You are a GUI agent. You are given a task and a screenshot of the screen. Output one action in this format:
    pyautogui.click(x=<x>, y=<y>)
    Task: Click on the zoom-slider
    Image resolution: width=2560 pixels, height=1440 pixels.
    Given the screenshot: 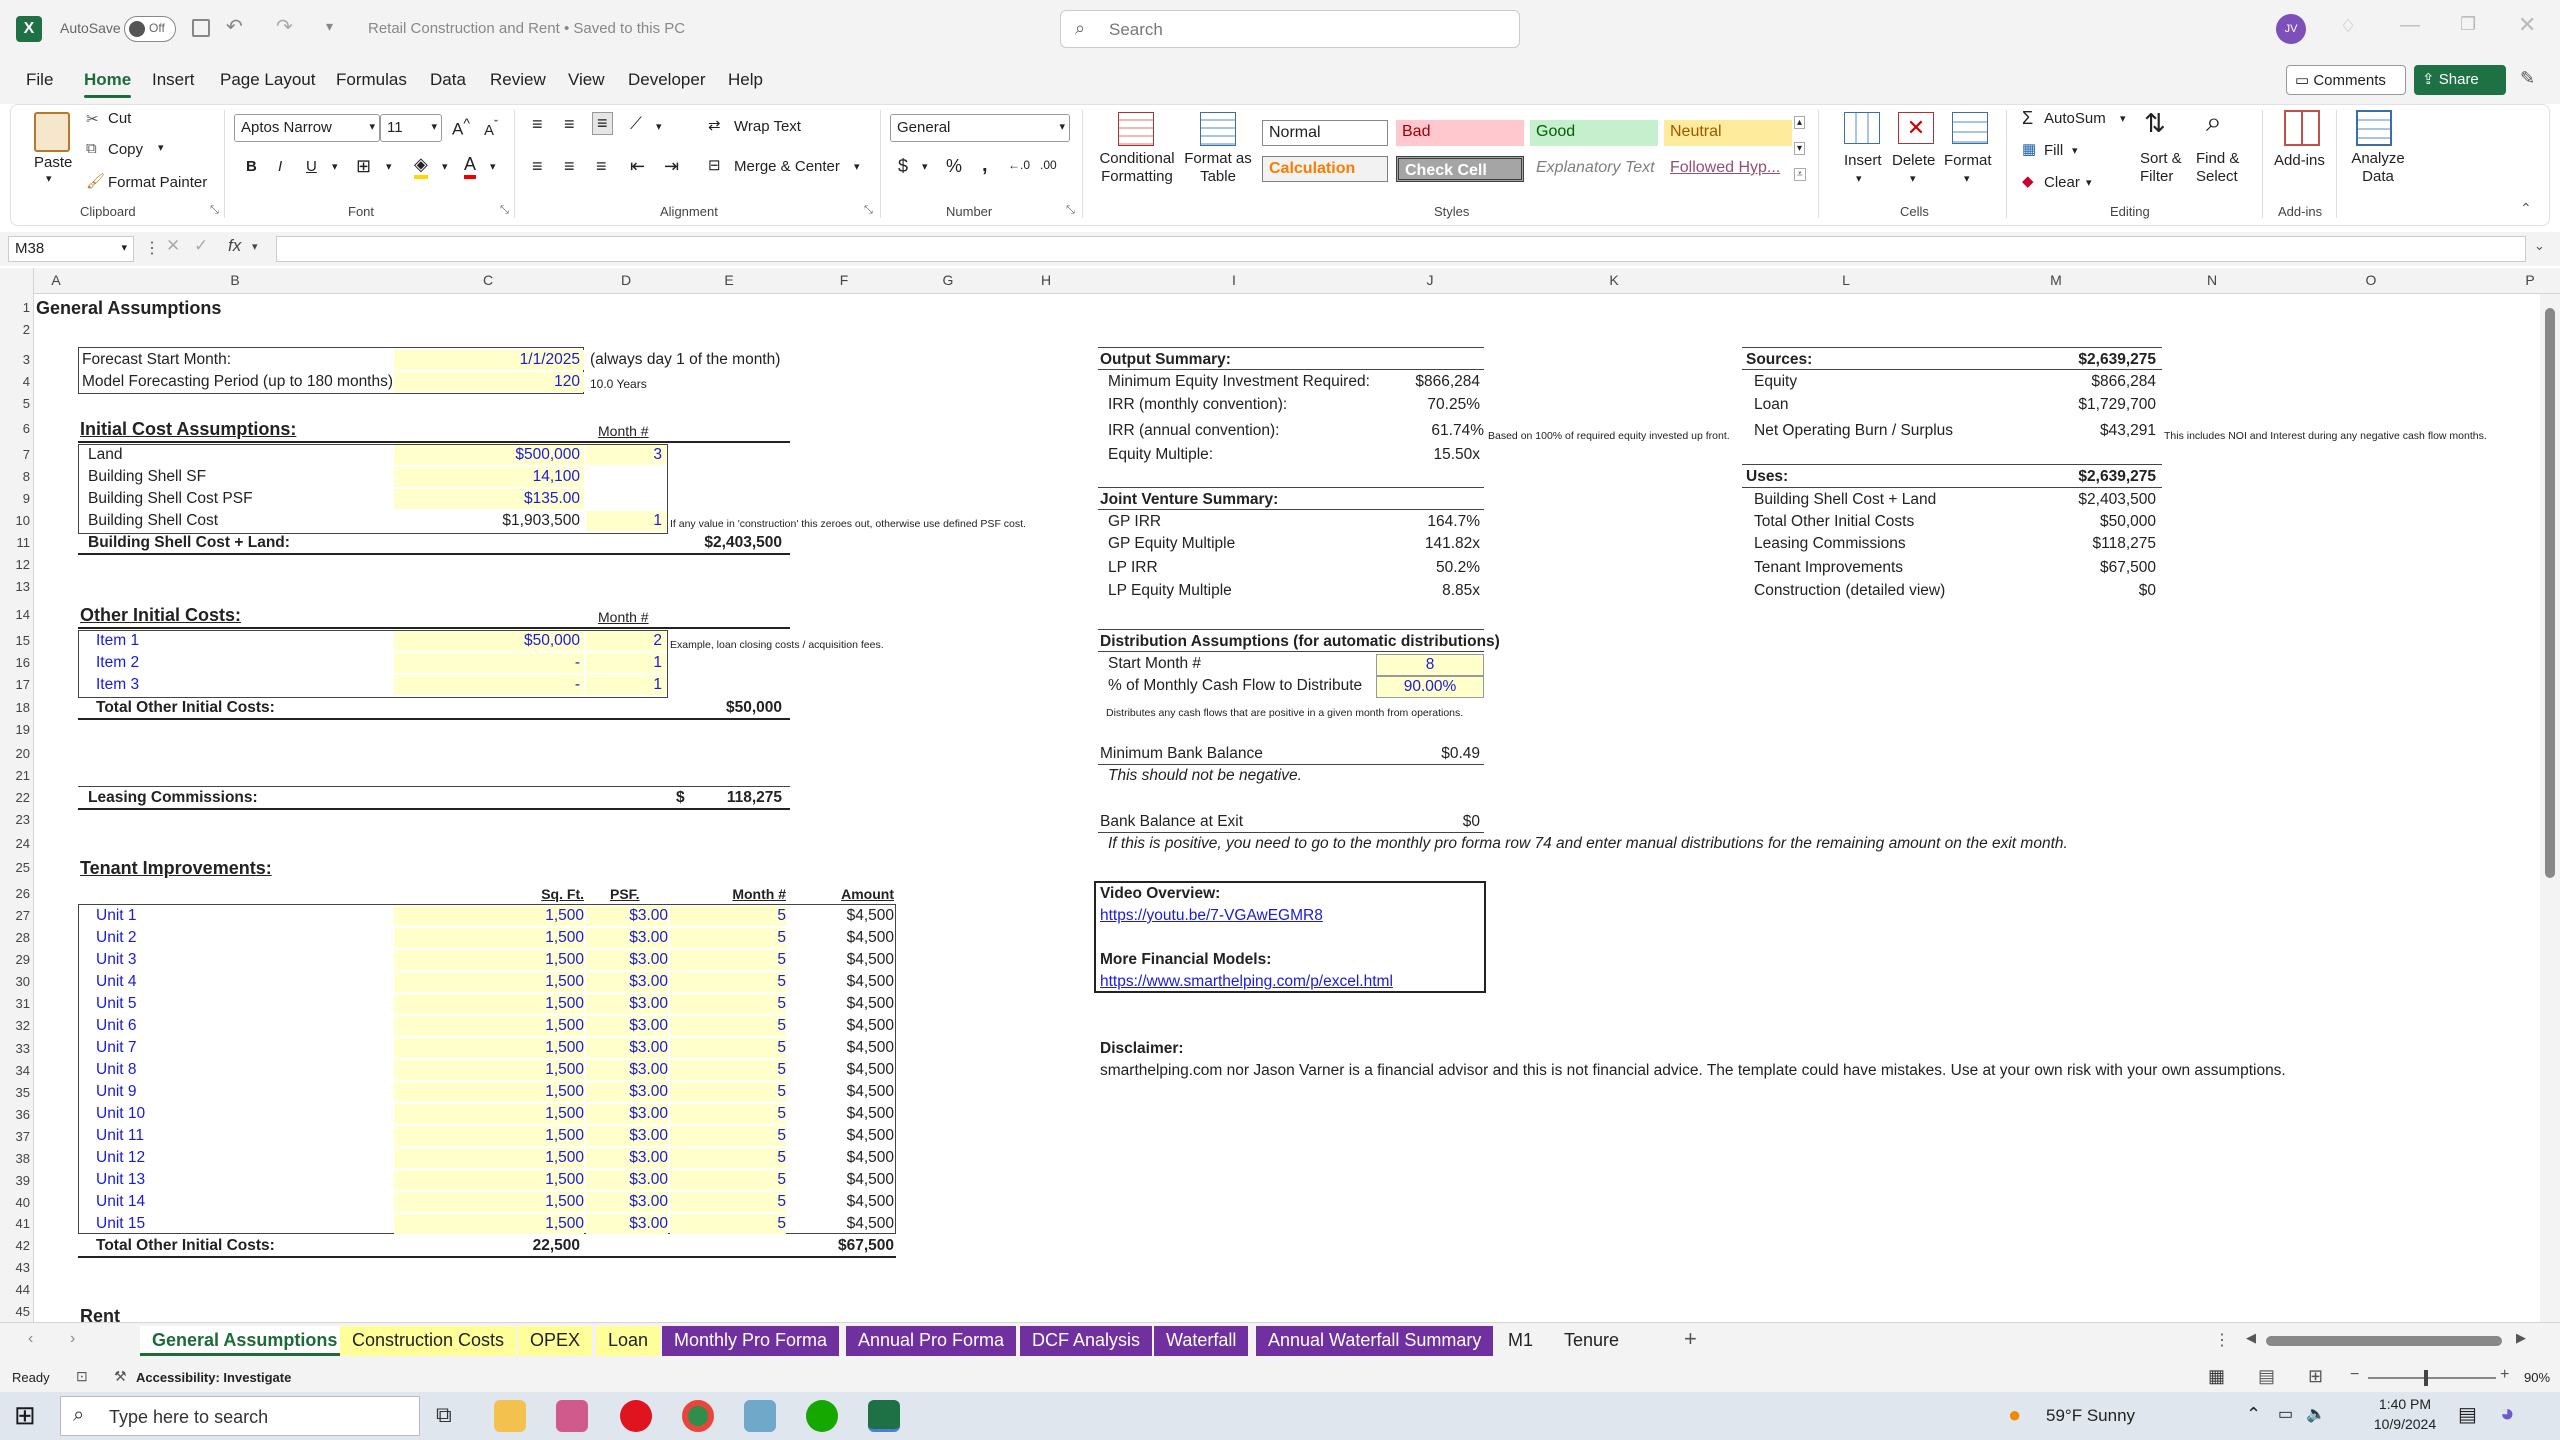 What is the action you would take?
    pyautogui.click(x=2432, y=1378)
    